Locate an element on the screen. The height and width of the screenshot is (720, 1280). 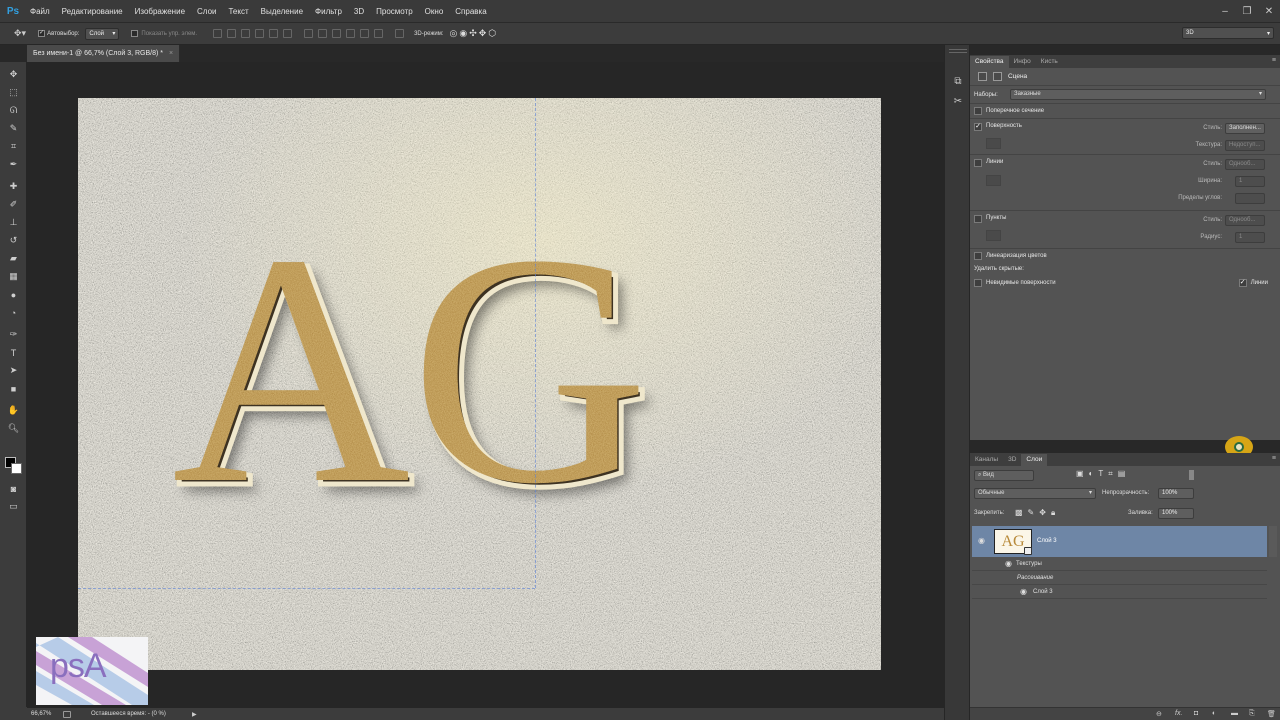
filter-type-icons: ▣◐T⌗▤ is located at coordinates (1103, 474).